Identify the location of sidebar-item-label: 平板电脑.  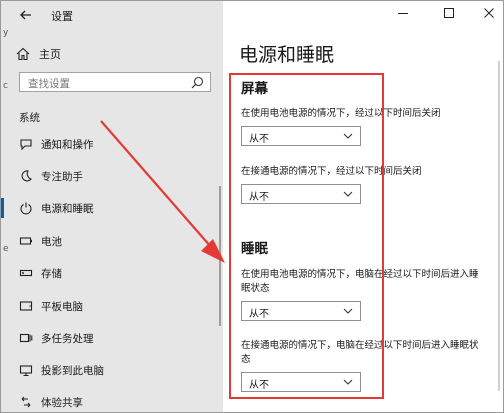
(62, 306).